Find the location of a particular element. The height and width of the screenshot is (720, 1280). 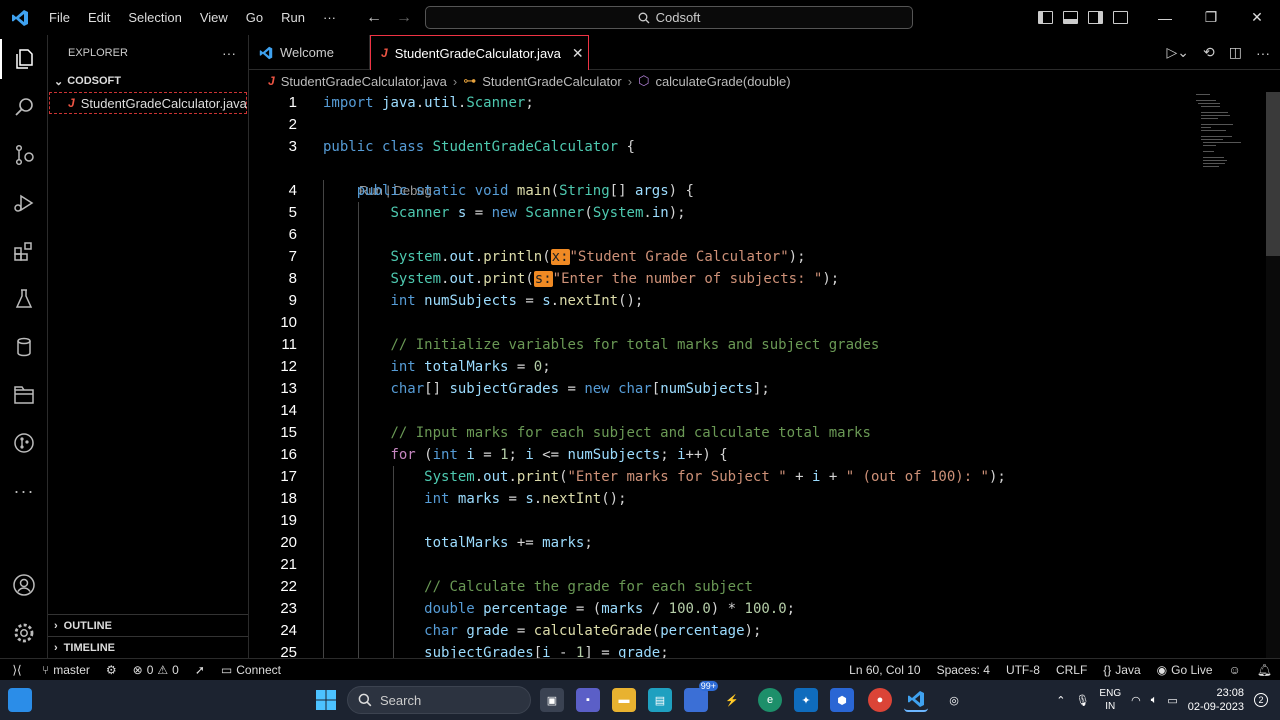

split-editor-icon: ◫ is located at coordinates (1235, 52).